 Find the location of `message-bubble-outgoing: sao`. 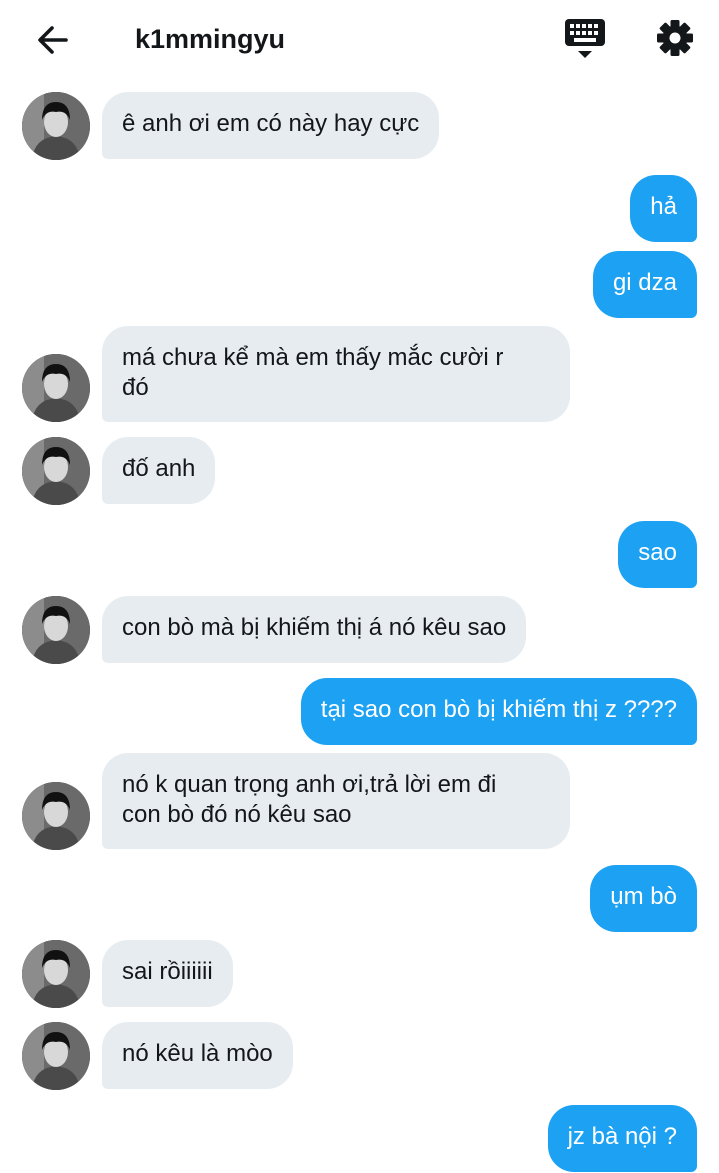

message-bubble-outgoing: sao is located at coordinates (657, 554).